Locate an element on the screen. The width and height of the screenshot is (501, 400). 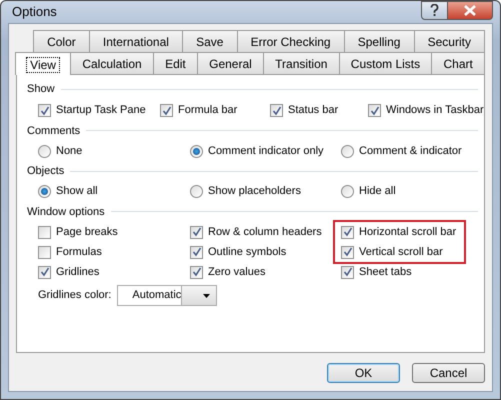
cancel-button: Cancel is located at coordinates (448, 373).